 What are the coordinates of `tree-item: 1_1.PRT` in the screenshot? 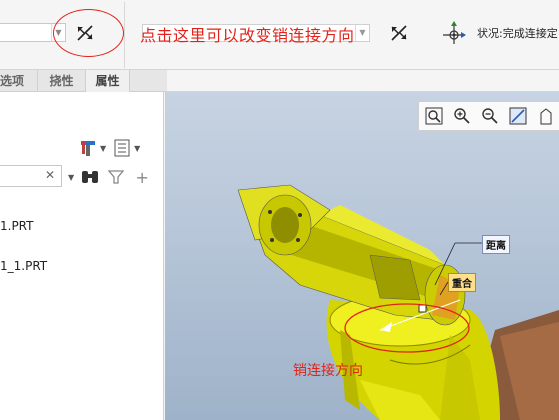 It's located at (23, 266).